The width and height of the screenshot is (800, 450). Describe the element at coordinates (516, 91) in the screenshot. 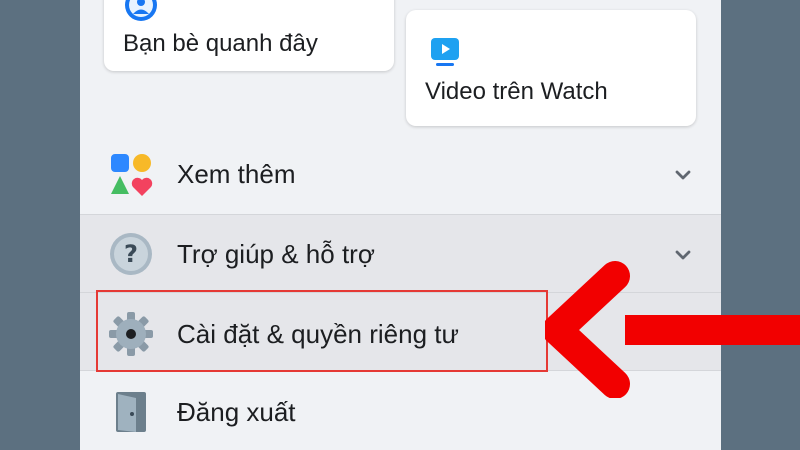

I see `watch-videos-label: Video trên Watch` at that location.